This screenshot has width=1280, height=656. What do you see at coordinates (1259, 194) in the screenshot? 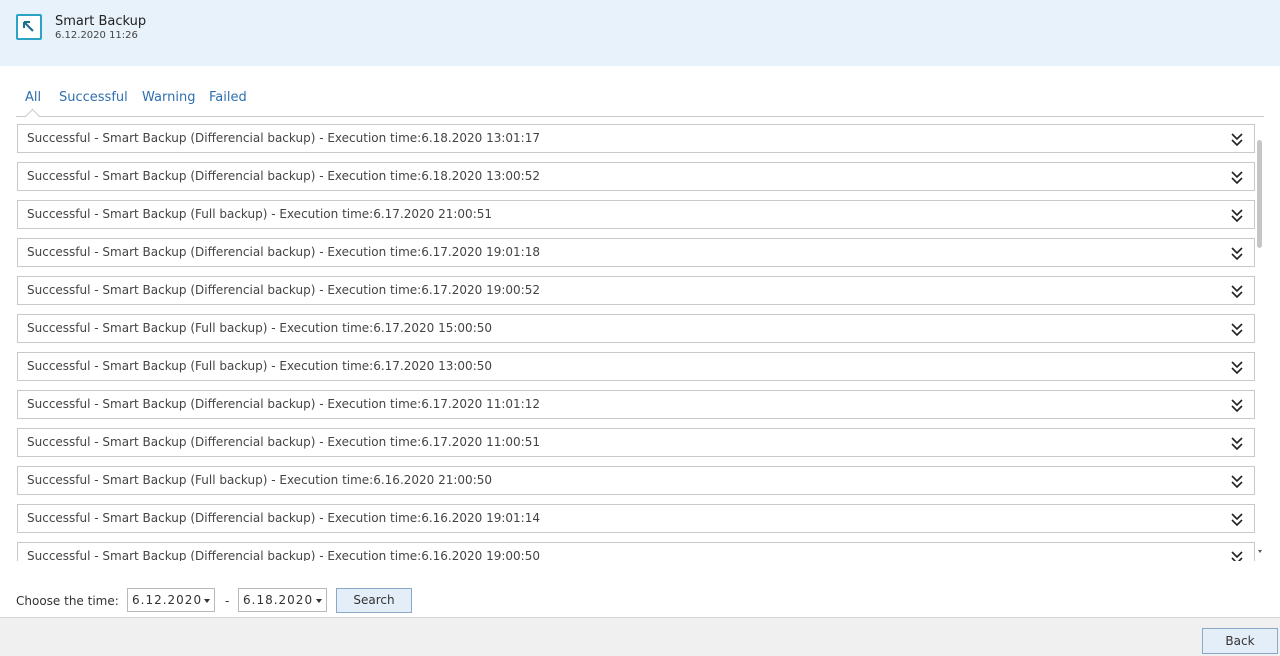
I see `scrollbar-thumb` at bounding box center [1259, 194].